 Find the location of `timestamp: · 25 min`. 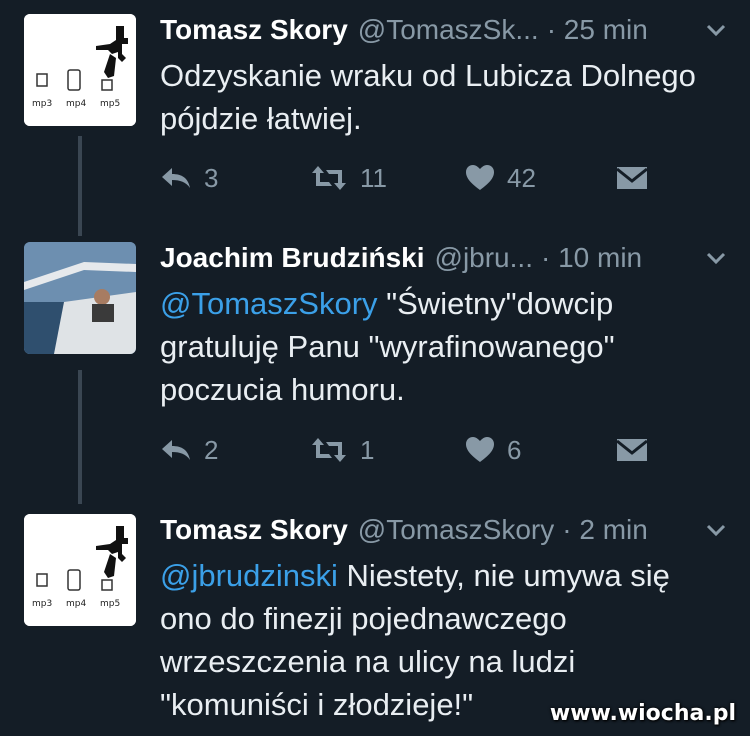

timestamp: · 25 min is located at coordinates (597, 30).